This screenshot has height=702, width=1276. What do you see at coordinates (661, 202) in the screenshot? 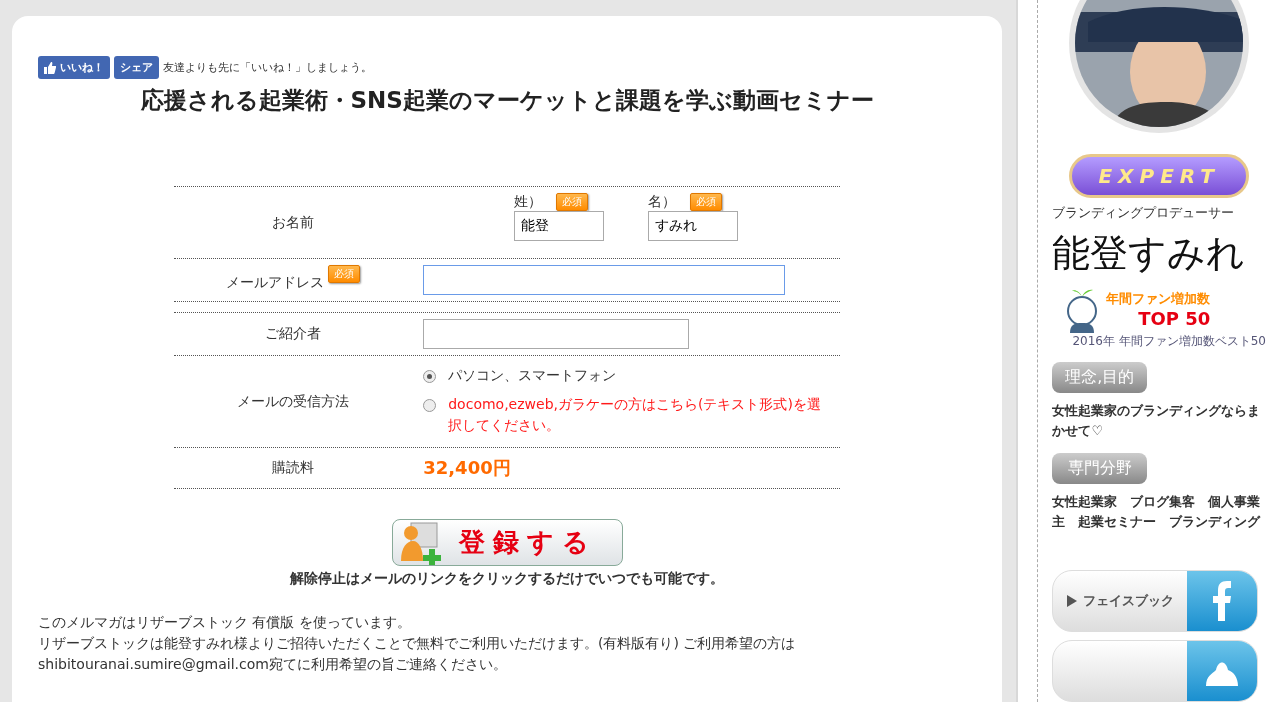
I see `field-label: 名）` at bounding box center [661, 202].